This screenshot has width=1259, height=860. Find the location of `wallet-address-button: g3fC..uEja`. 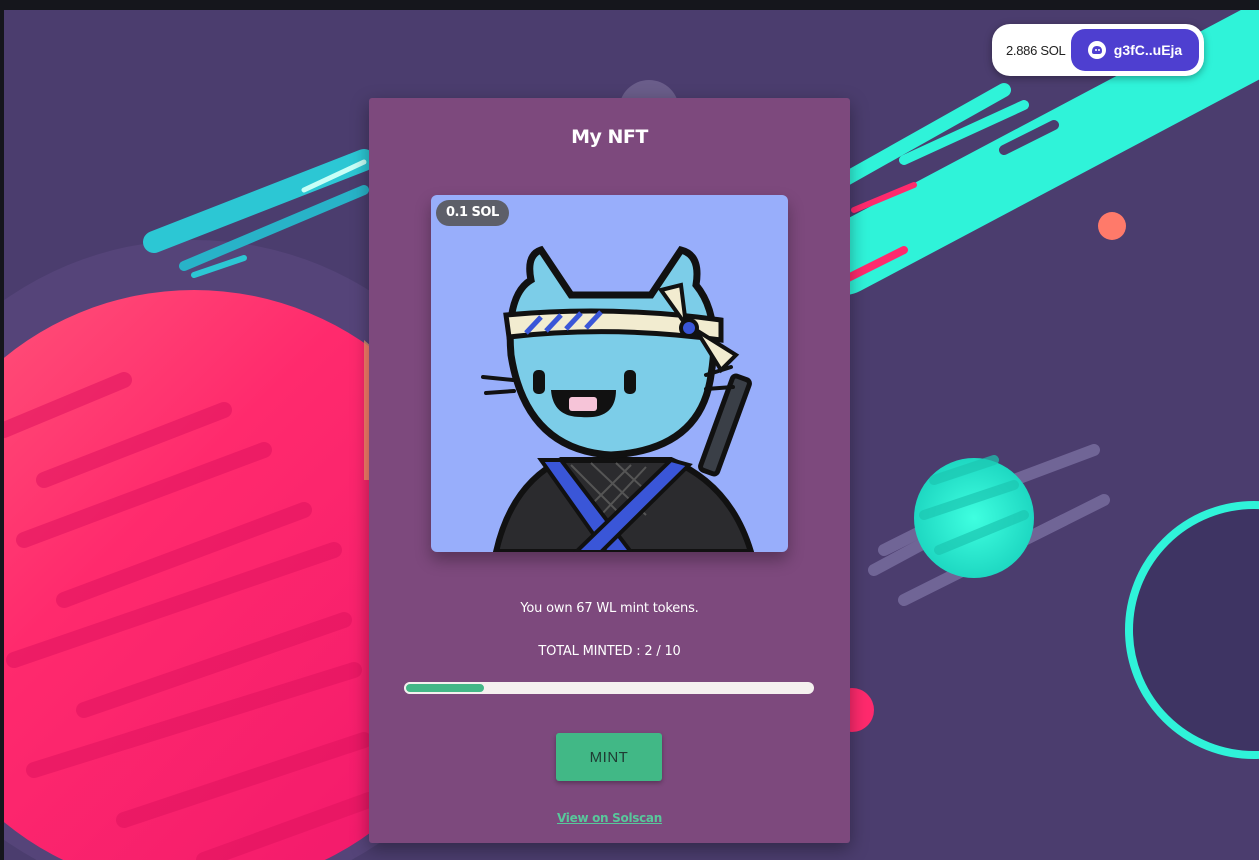

wallet-address-button: g3fC..uEja is located at coordinates (1135, 50).